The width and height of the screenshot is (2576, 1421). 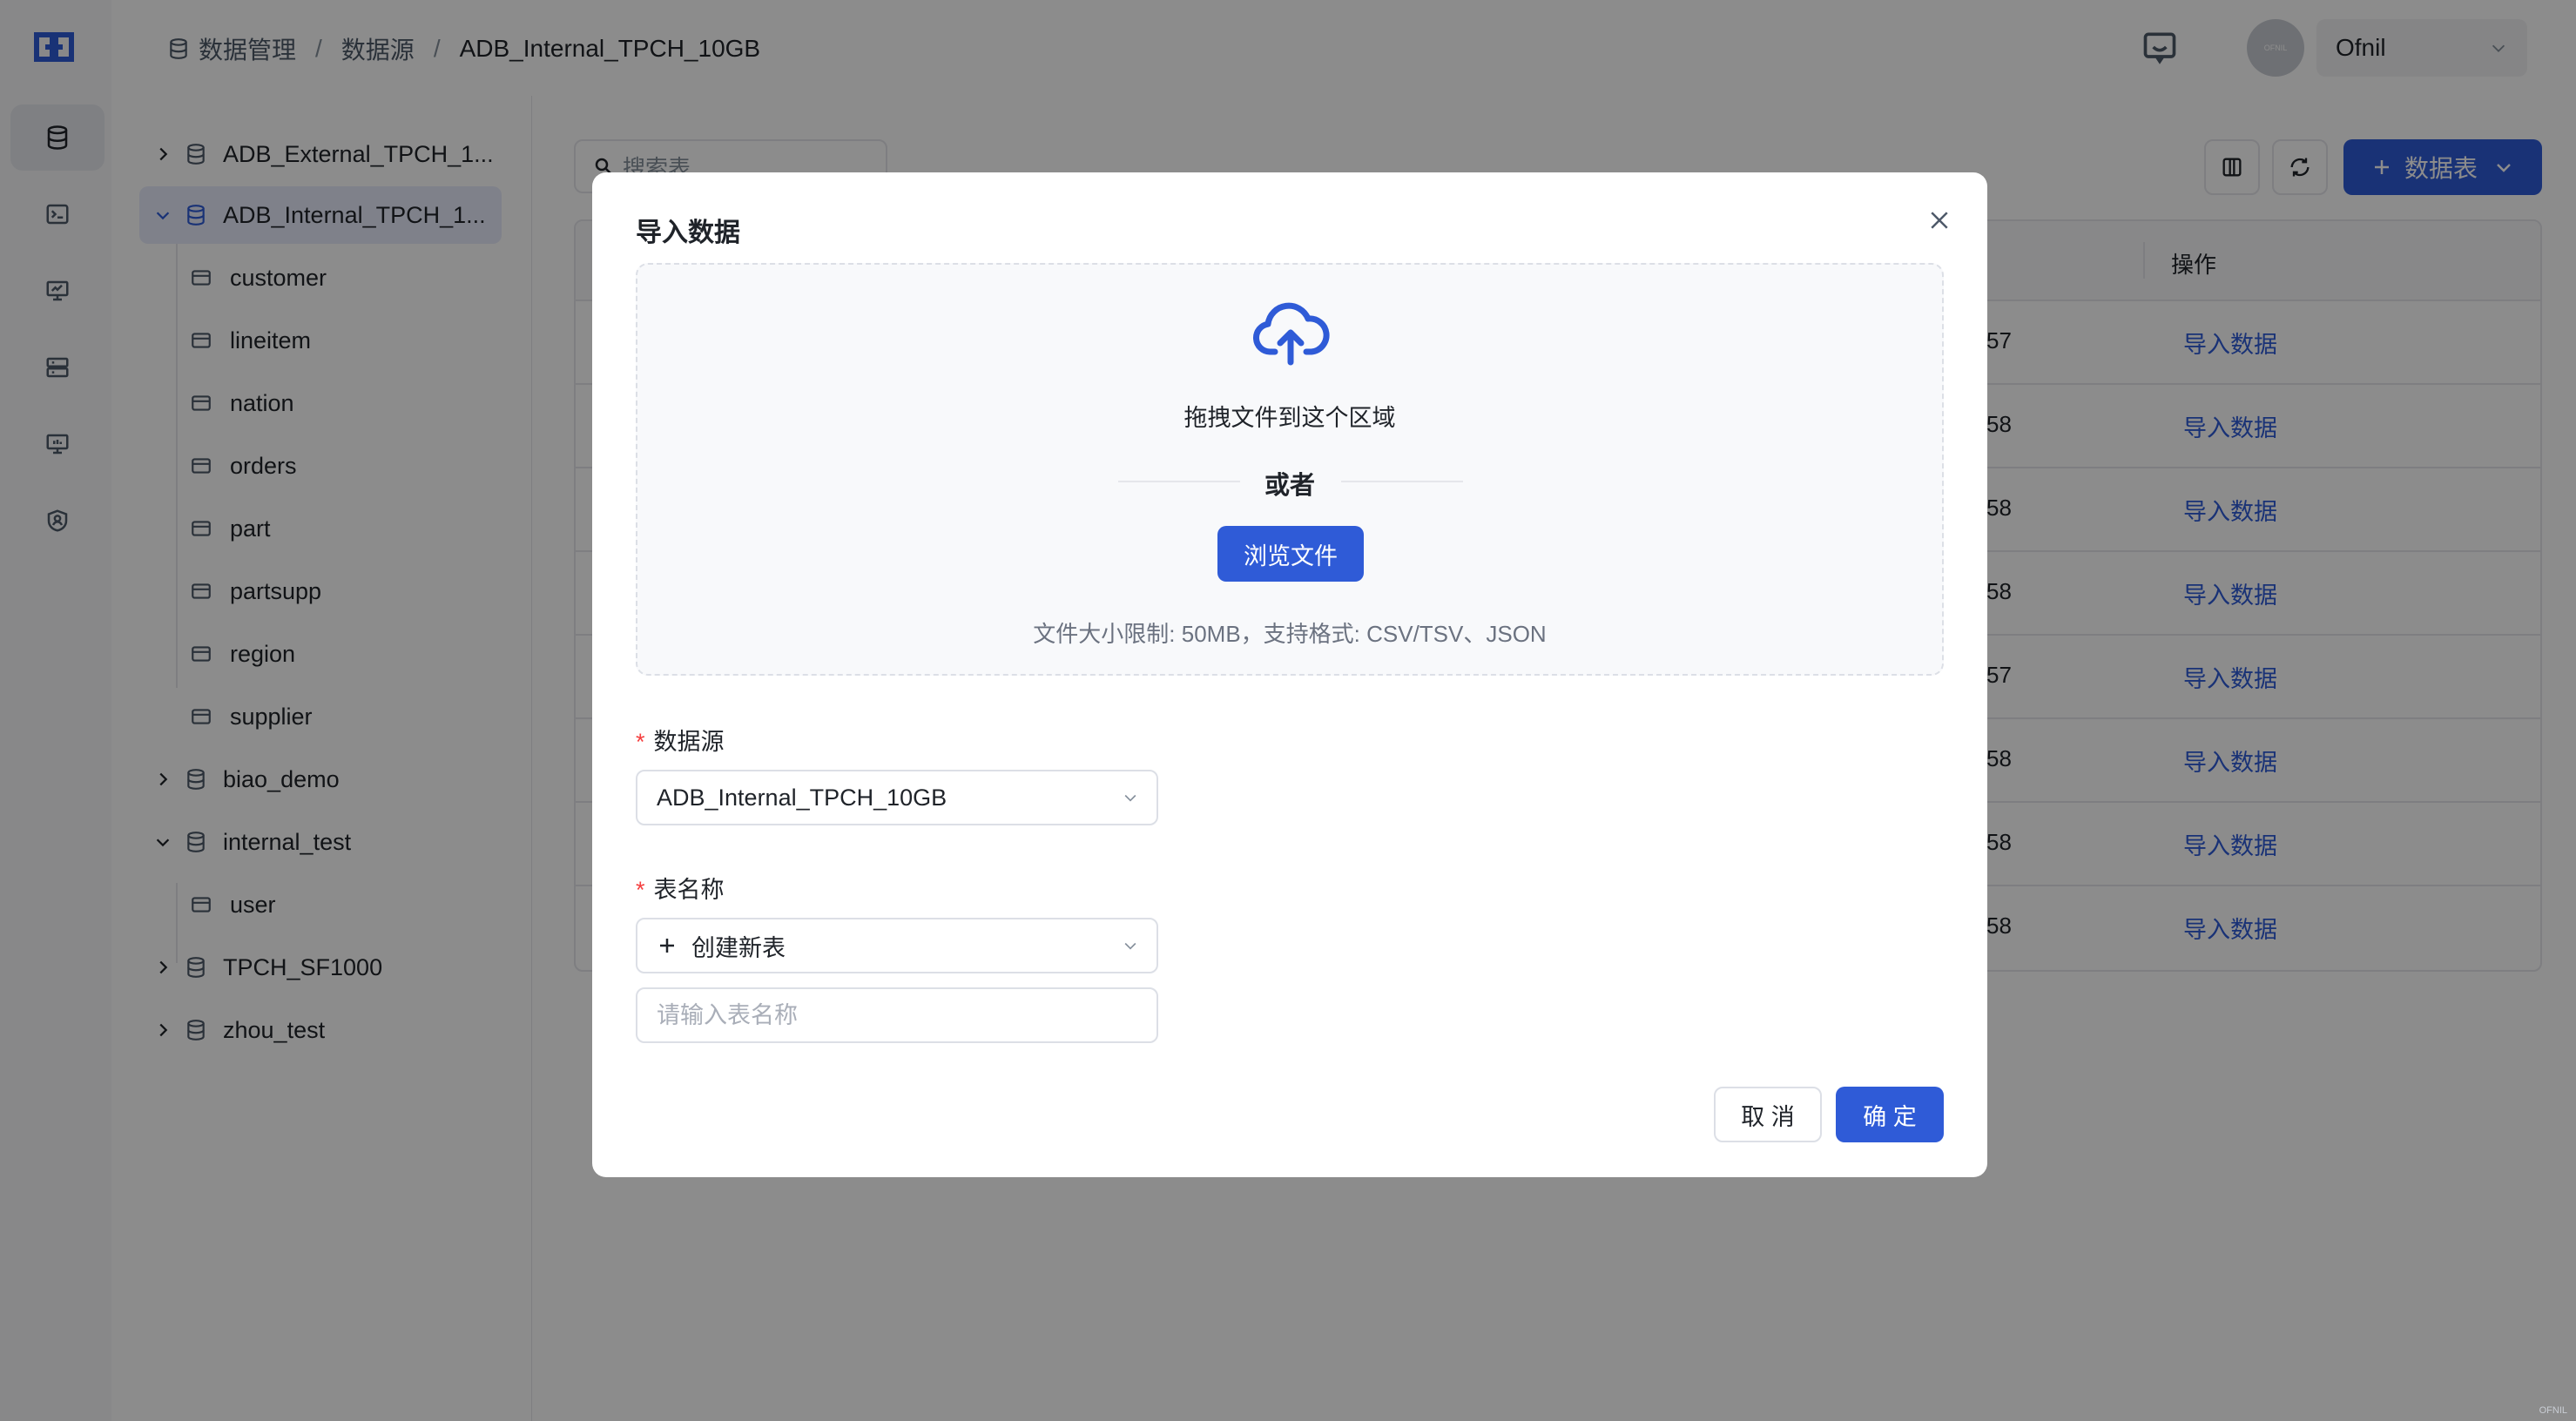 I want to click on table-name-label: * 表名称, so click(x=680, y=888).